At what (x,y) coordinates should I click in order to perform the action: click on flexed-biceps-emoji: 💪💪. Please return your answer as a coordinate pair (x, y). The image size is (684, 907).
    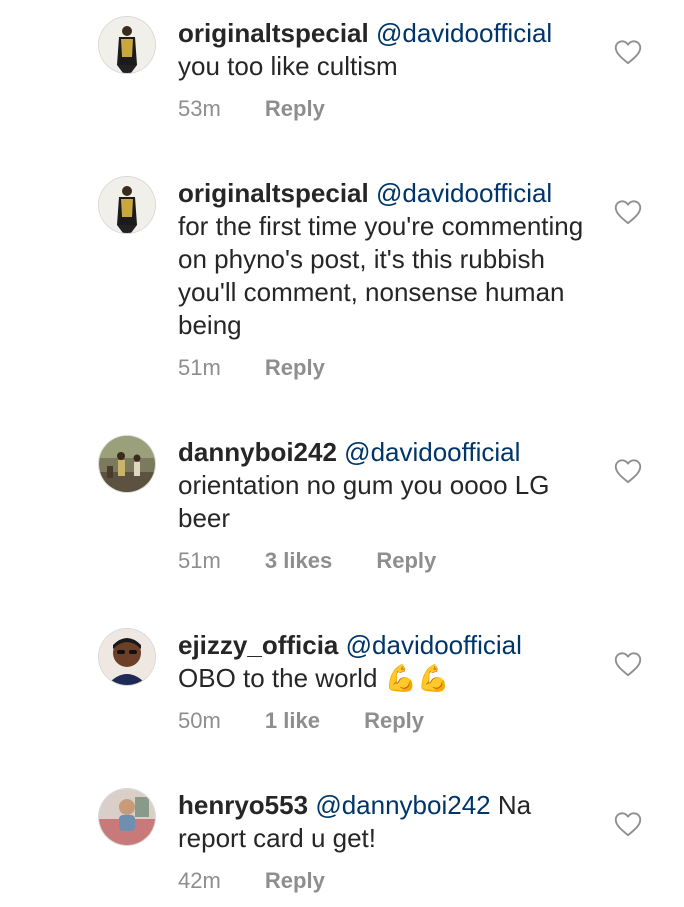
    Looking at the image, I should click on (417, 678).